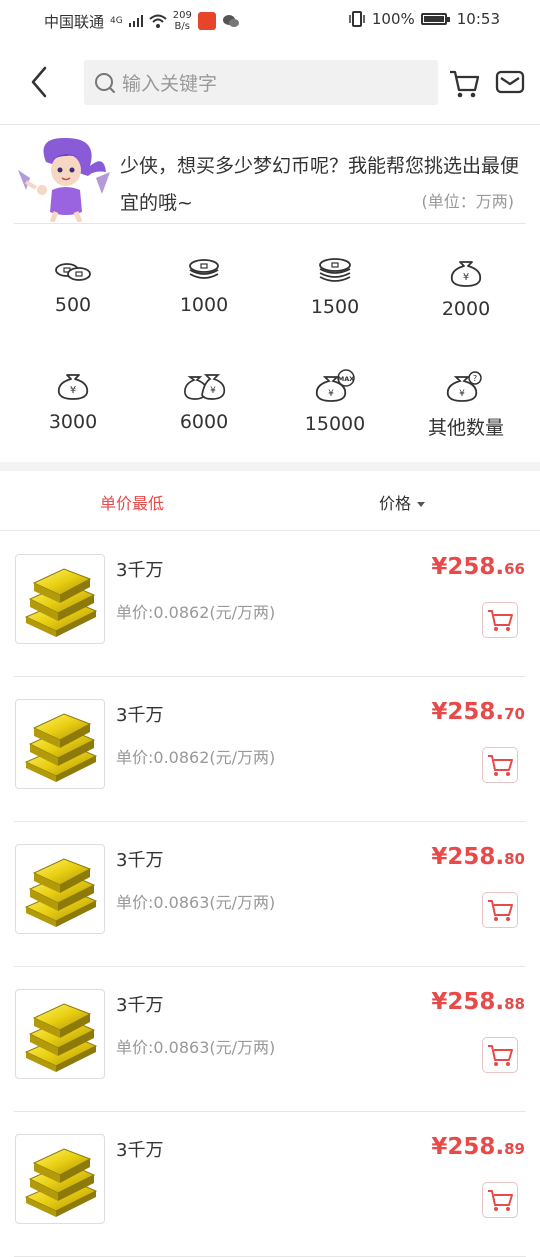  What do you see at coordinates (335, 270) in the screenshot?
I see `coins-large-icon` at bounding box center [335, 270].